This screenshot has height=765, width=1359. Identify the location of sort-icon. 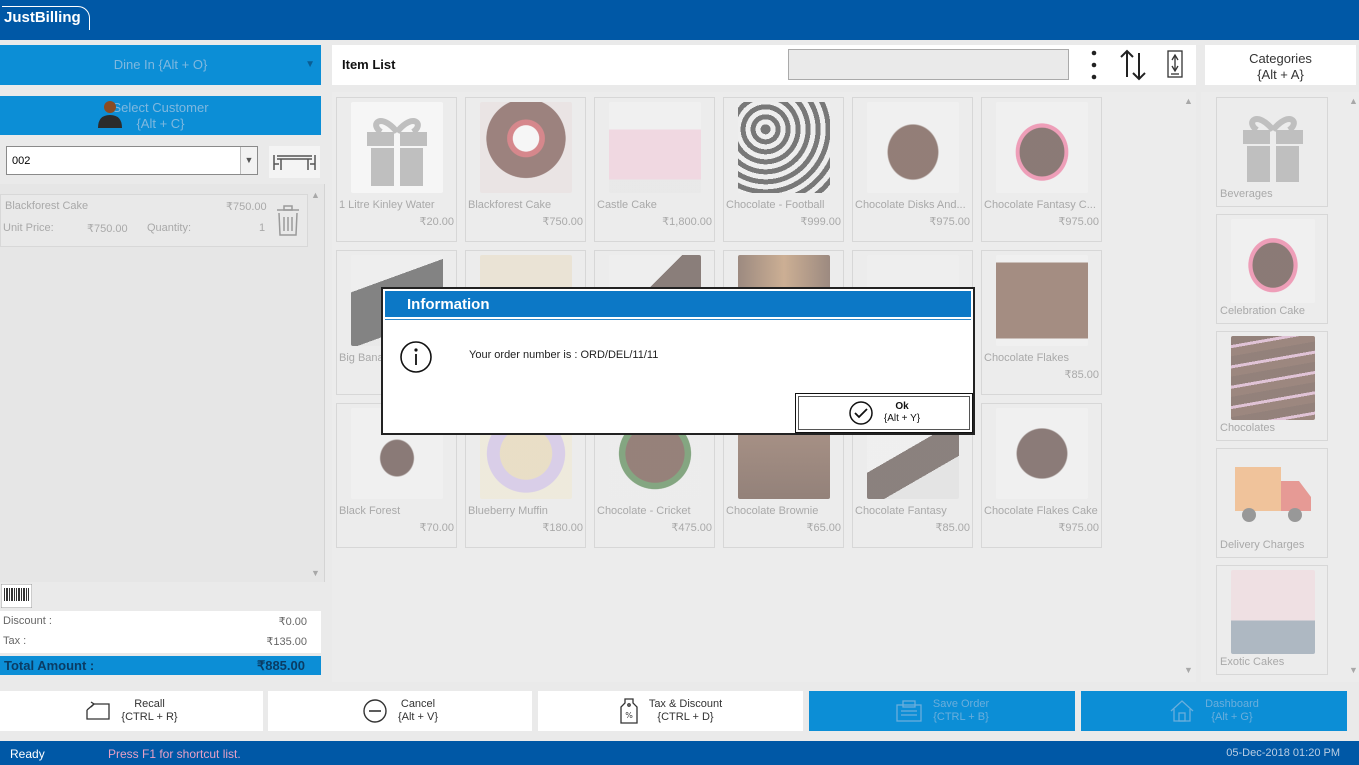
(1133, 65).